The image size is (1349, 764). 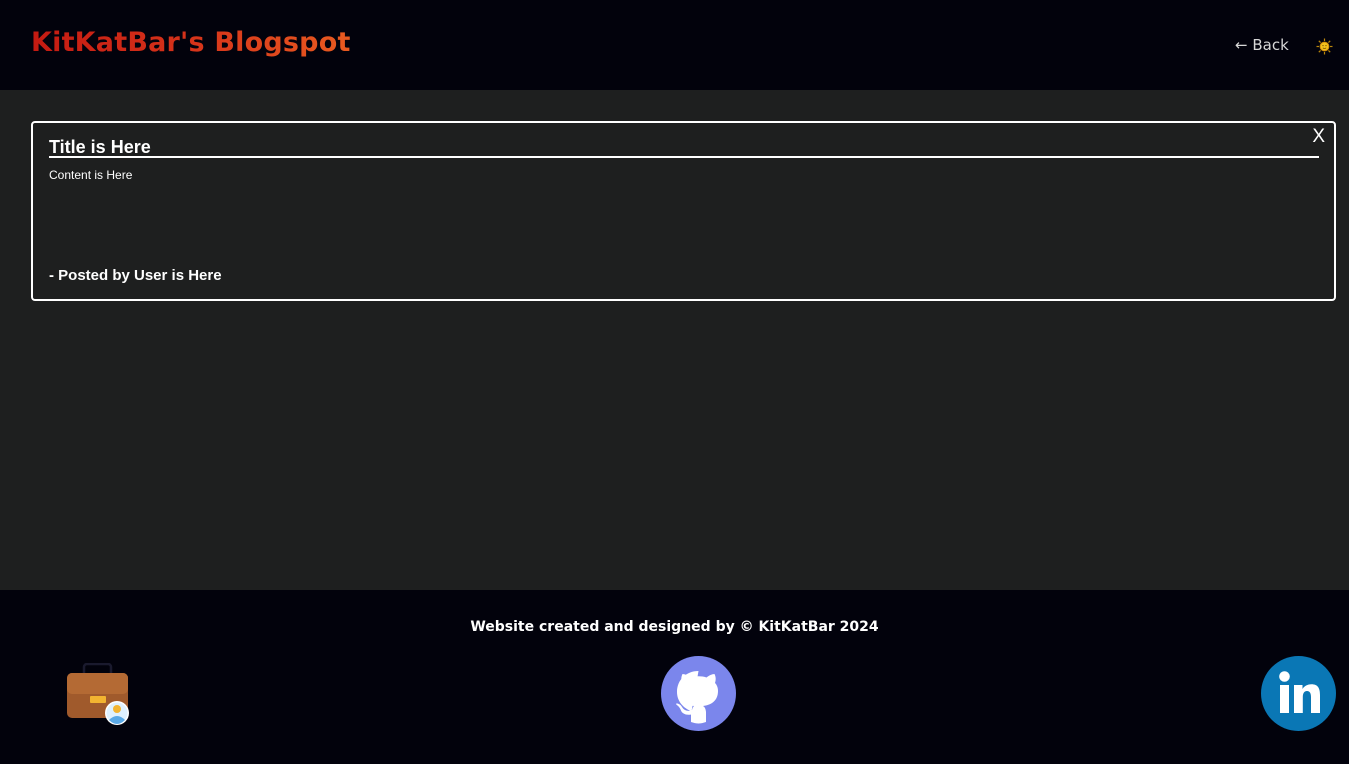 What do you see at coordinates (100, 147) in the screenshot?
I see `post-title: Title is Here` at bounding box center [100, 147].